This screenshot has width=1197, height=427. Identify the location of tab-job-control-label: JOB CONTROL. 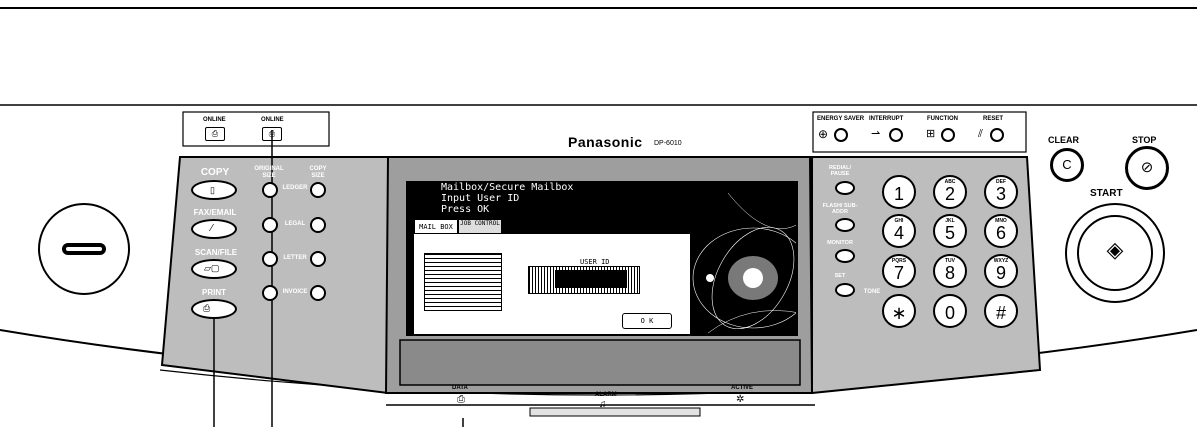
(480, 223).